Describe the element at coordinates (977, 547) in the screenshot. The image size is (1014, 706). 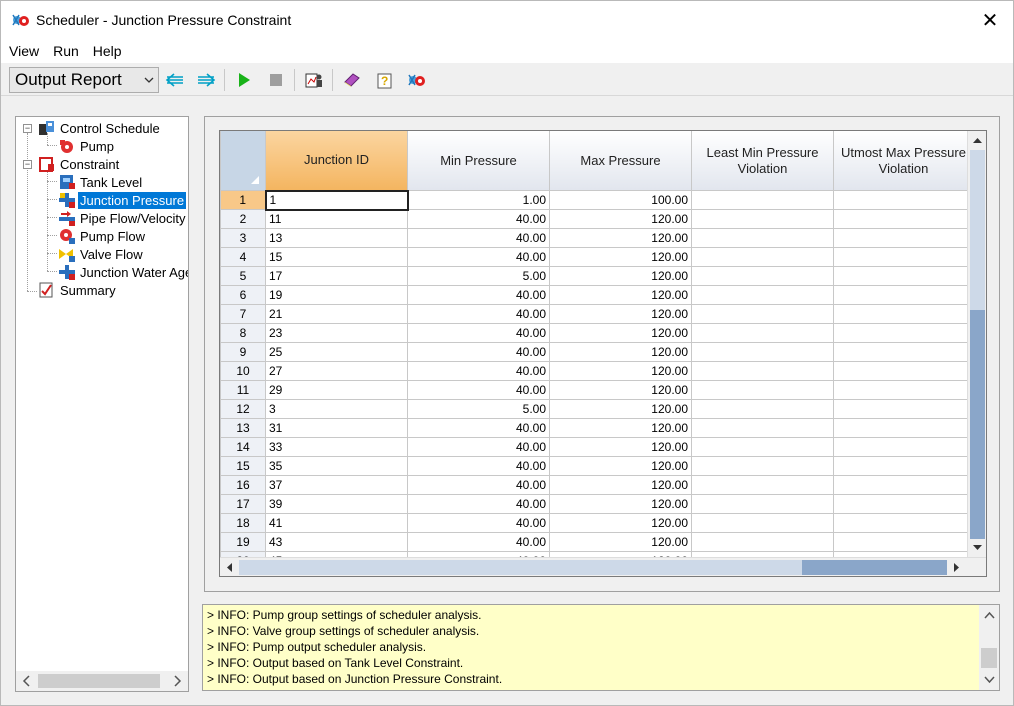
I see `scroll-down-icon` at that location.